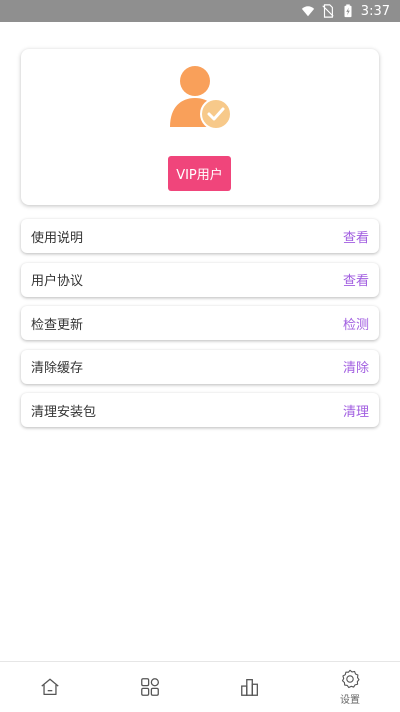 The width and height of the screenshot is (400, 712). I want to click on menu-item-label: 使用说明, so click(57, 238).